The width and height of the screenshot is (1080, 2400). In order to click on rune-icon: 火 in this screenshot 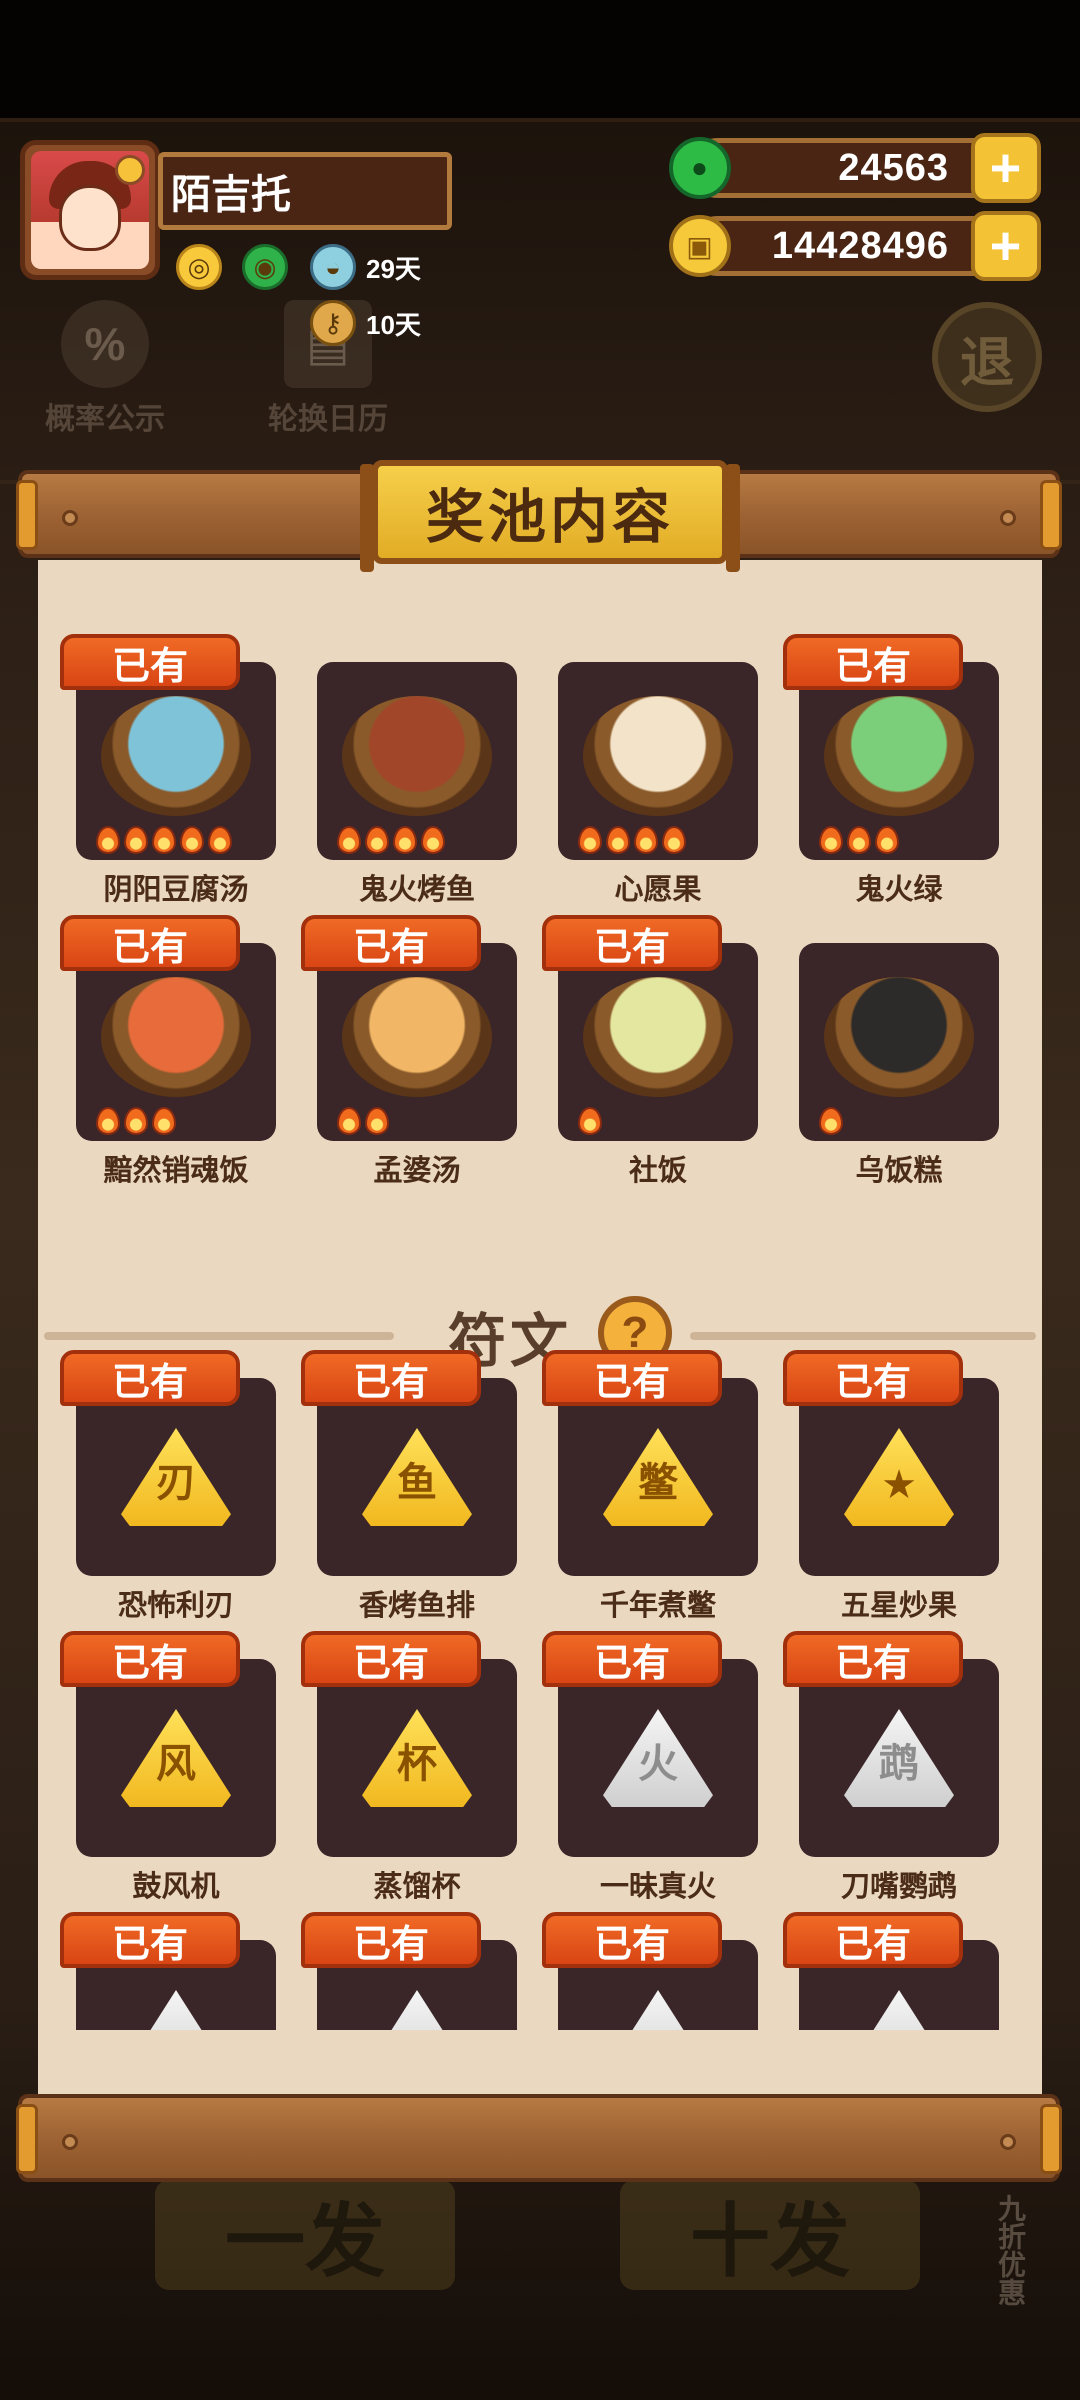, I will do `click(658, 1758)`.